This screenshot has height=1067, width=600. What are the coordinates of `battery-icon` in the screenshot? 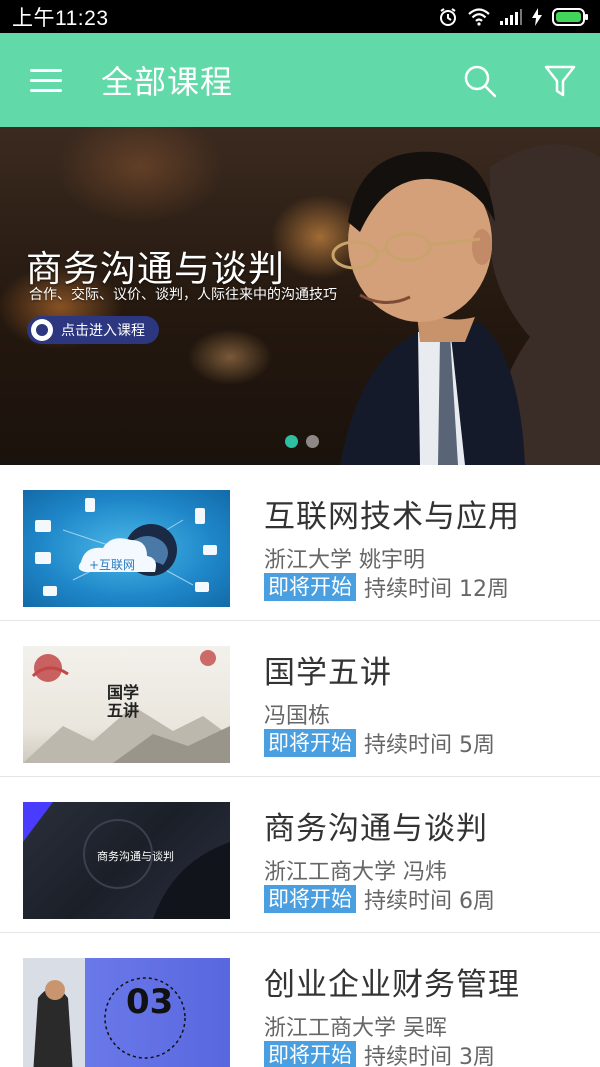 It's located at (570, 16).